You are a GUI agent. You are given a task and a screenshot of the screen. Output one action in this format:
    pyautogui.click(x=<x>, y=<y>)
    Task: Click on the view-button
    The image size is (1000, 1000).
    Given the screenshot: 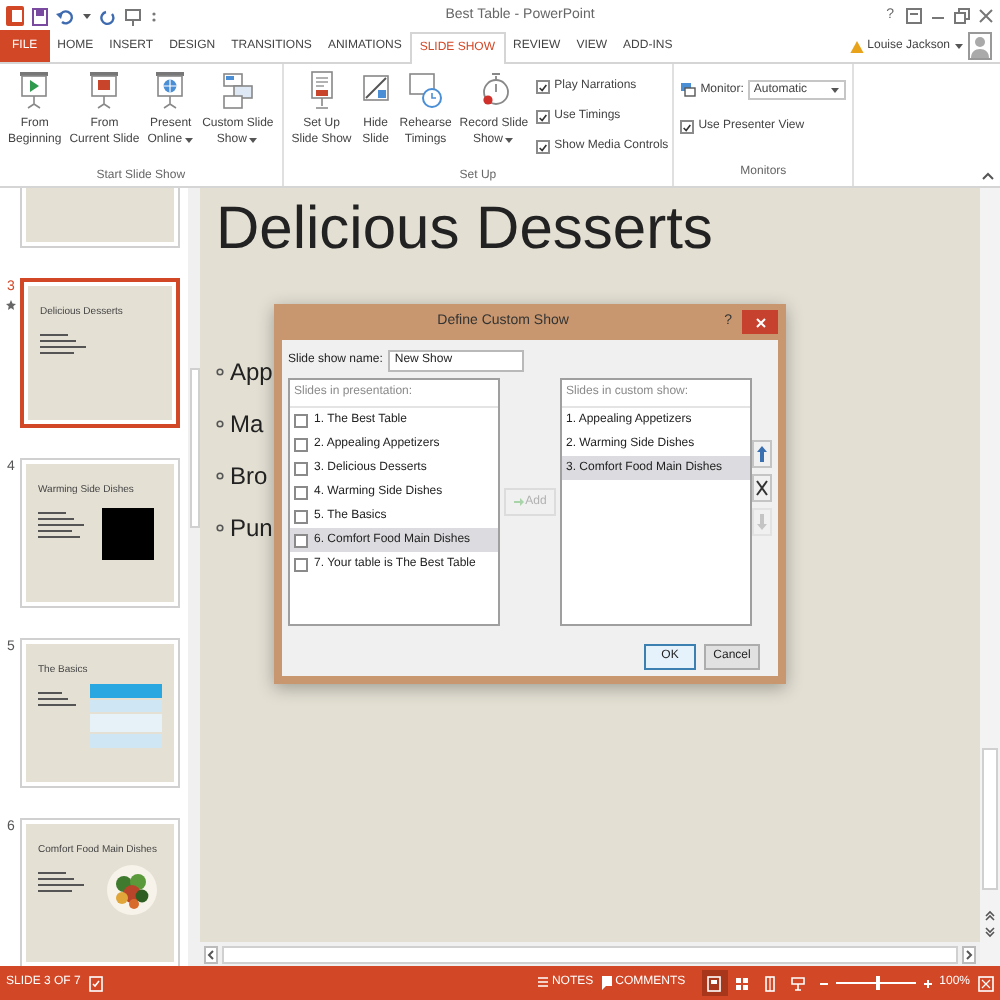 What is the action you would take?
    pyautogui.click(x=714, y=983)
    